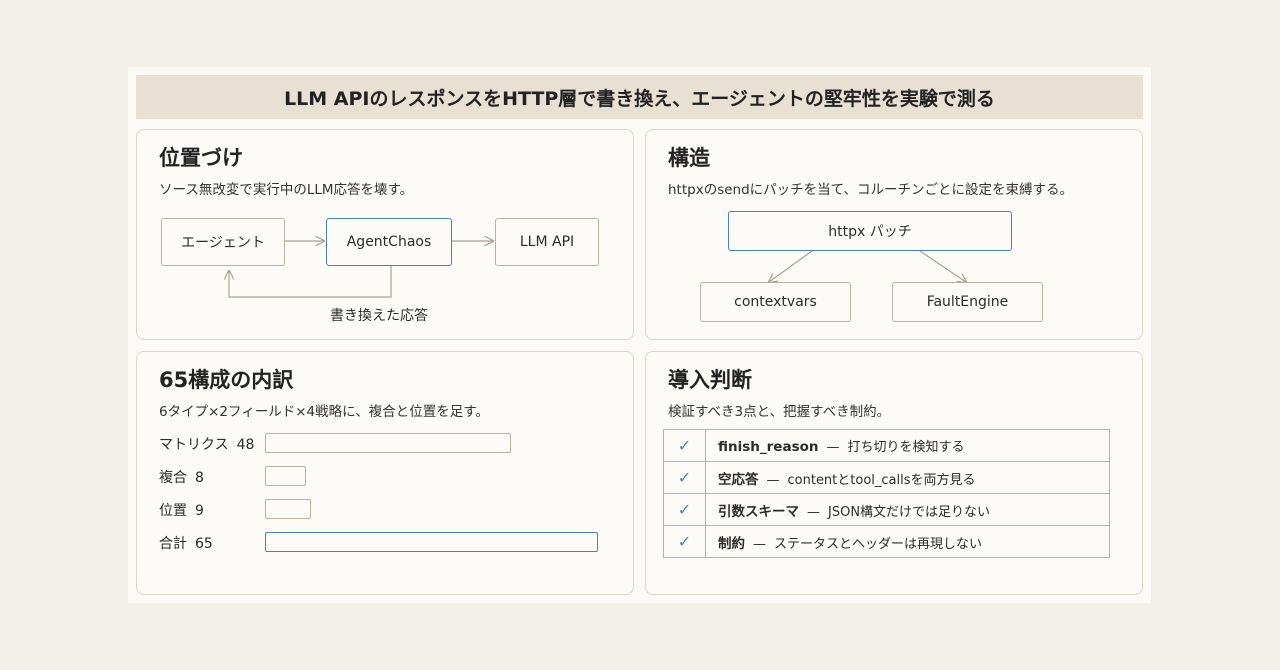 This screenshot has height=670, width=1280. What do you see at coordinates (199, 478) in the screenshot?
I see `bar-value-label: 8` at bounding box center [199, 478].